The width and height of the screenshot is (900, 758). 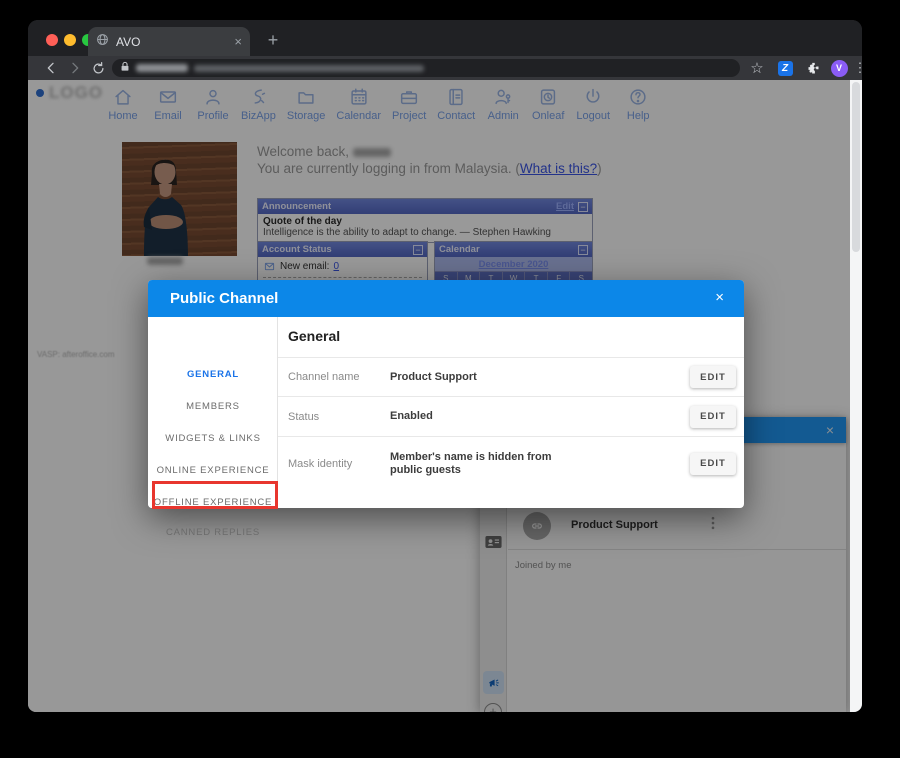 I want to click on browser-toolbar: ☆ Z V ⋮, so click(x=445, y=68).